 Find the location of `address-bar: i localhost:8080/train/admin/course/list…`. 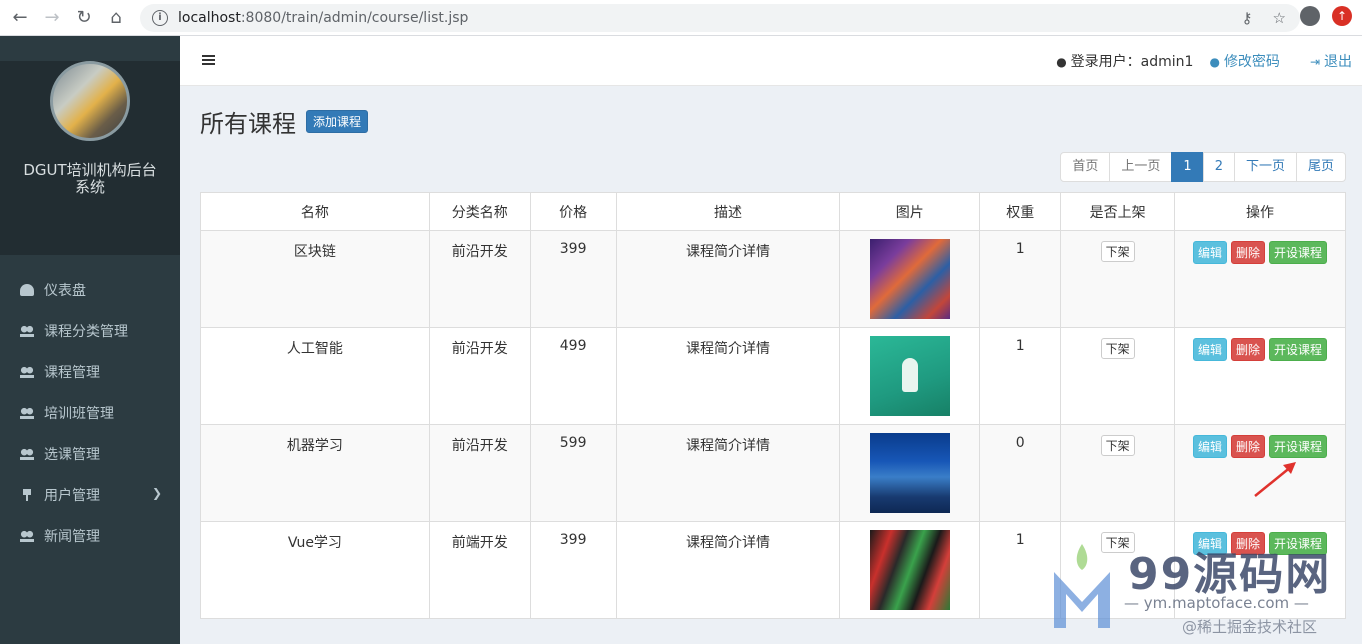

address-bar: i localhost:8080/train/admin/course/list… is located at coordinates (720, 18).